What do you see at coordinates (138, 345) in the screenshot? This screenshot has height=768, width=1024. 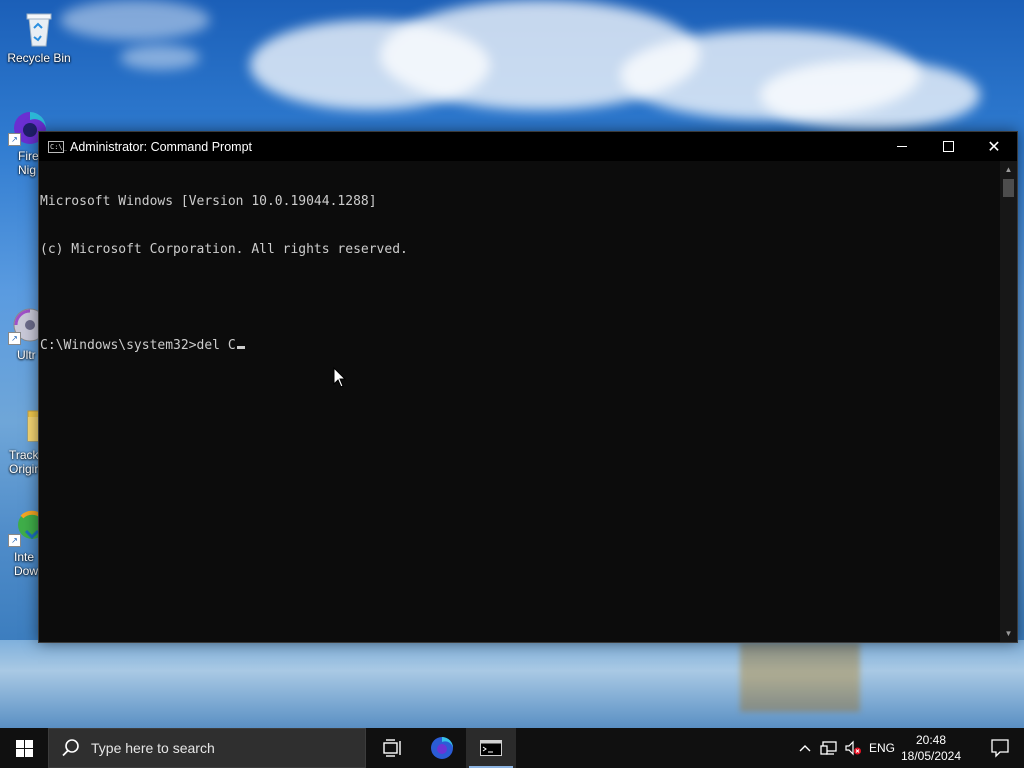 I see `console-input-text: C:\Windows\system32>del C` at bounding box center [138, 345].